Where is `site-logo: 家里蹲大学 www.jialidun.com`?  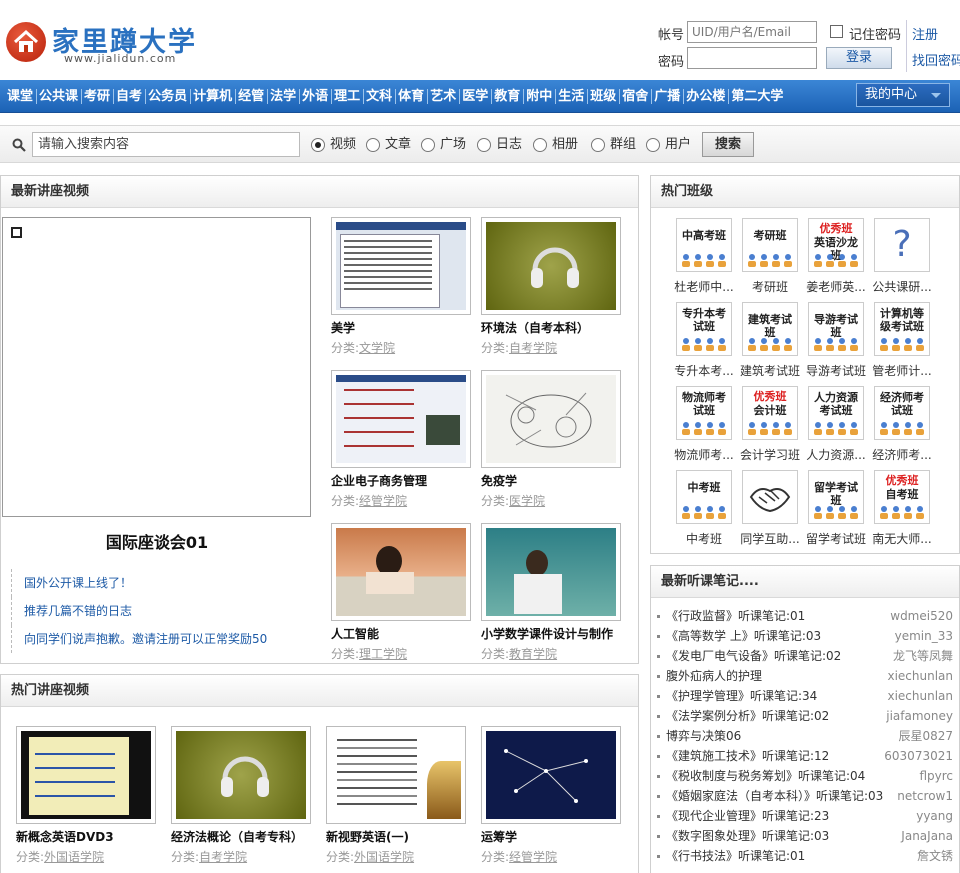 site-logo: 家里蹲大学 www.jialidun.com is located at coordinates (106, 42).